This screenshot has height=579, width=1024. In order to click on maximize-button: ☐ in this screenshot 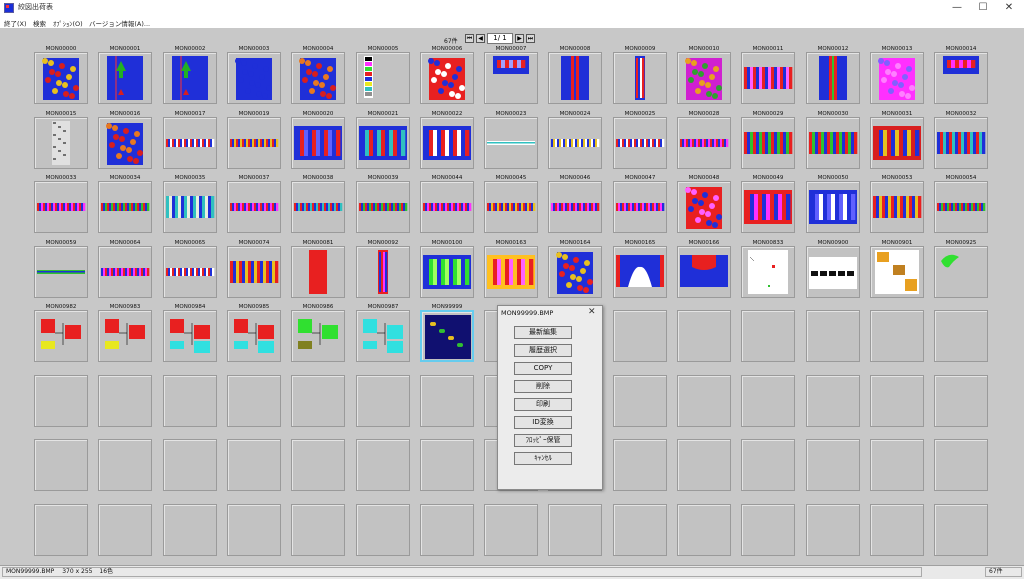, I will do `click(983, 8)`.